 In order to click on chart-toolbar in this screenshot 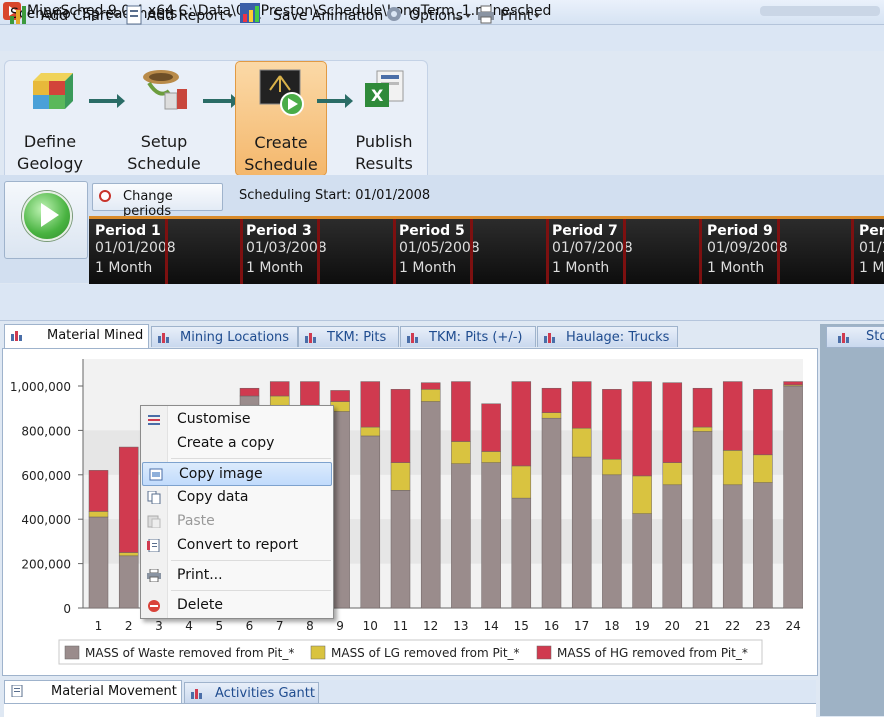, I will do `click(442, 302)`.